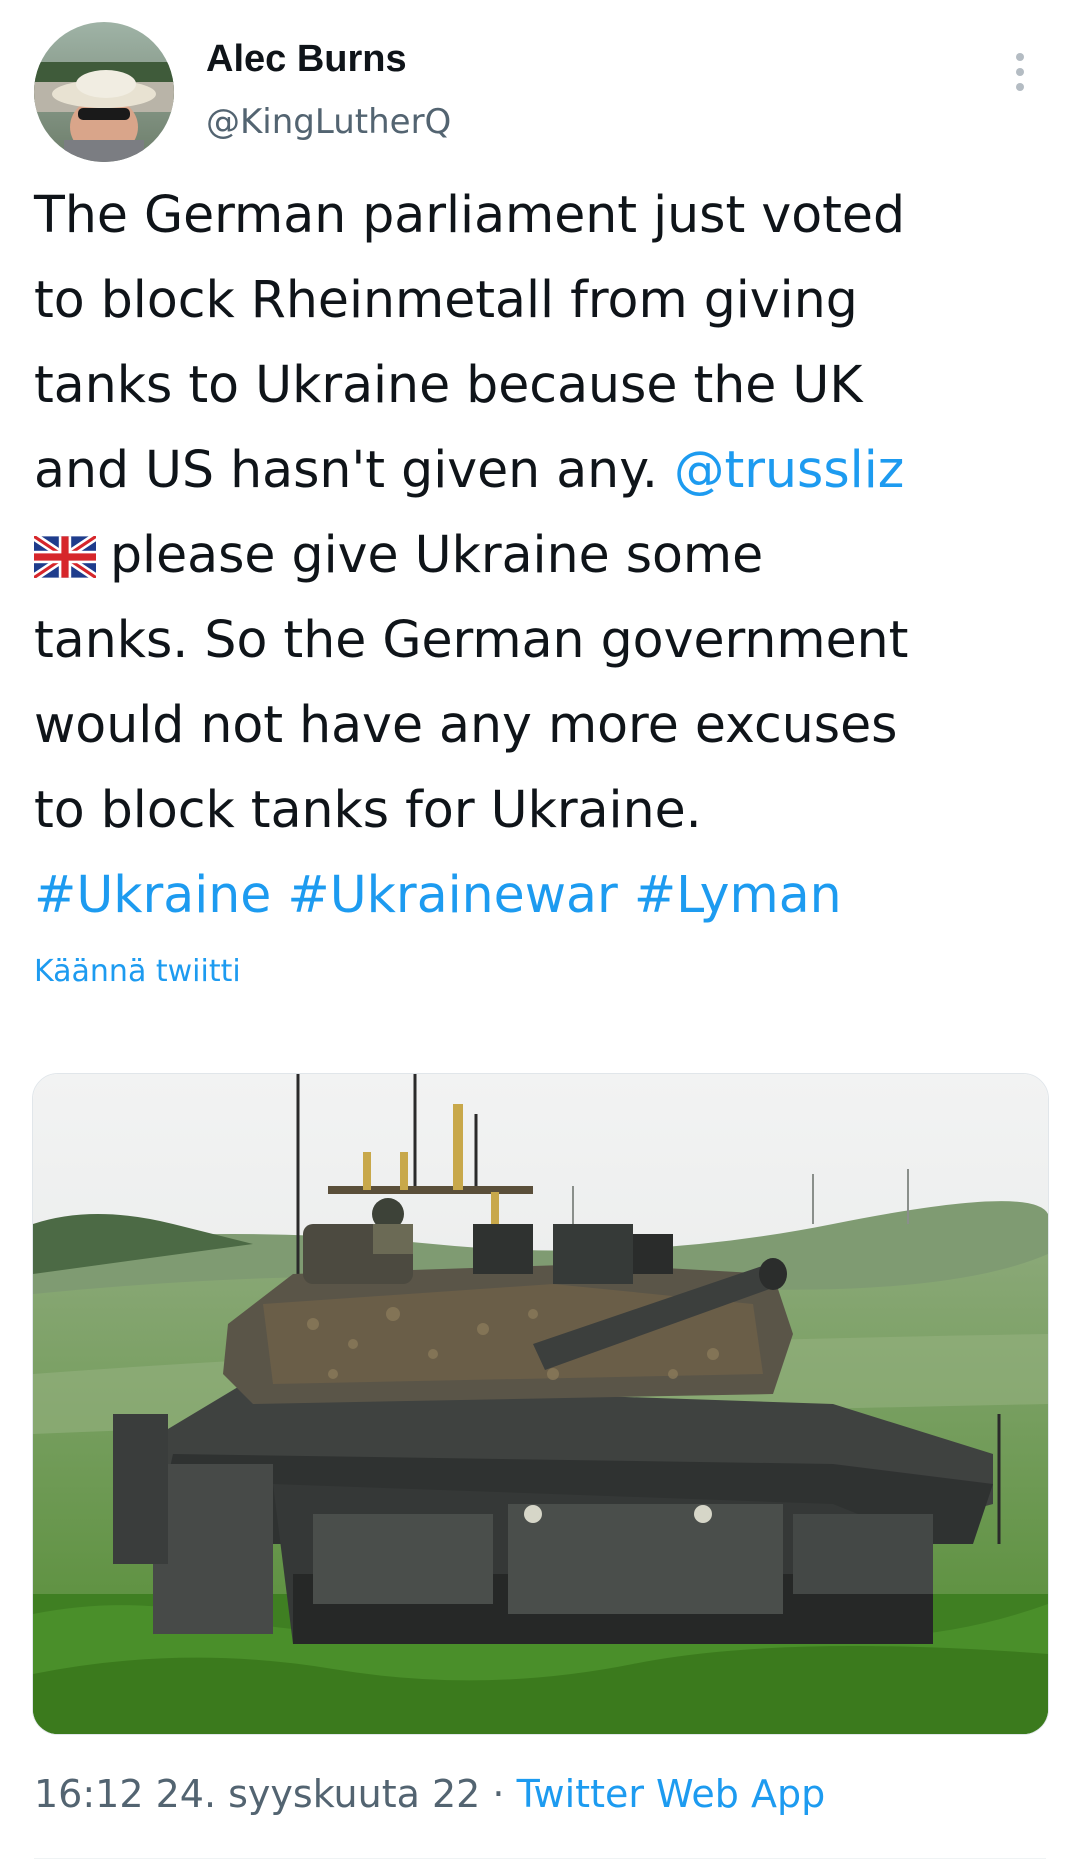 This screenshot has width=1080, height=1859. I want to click on tweet-line: and US hasn't given any. @trussliz, so click(549, 469).